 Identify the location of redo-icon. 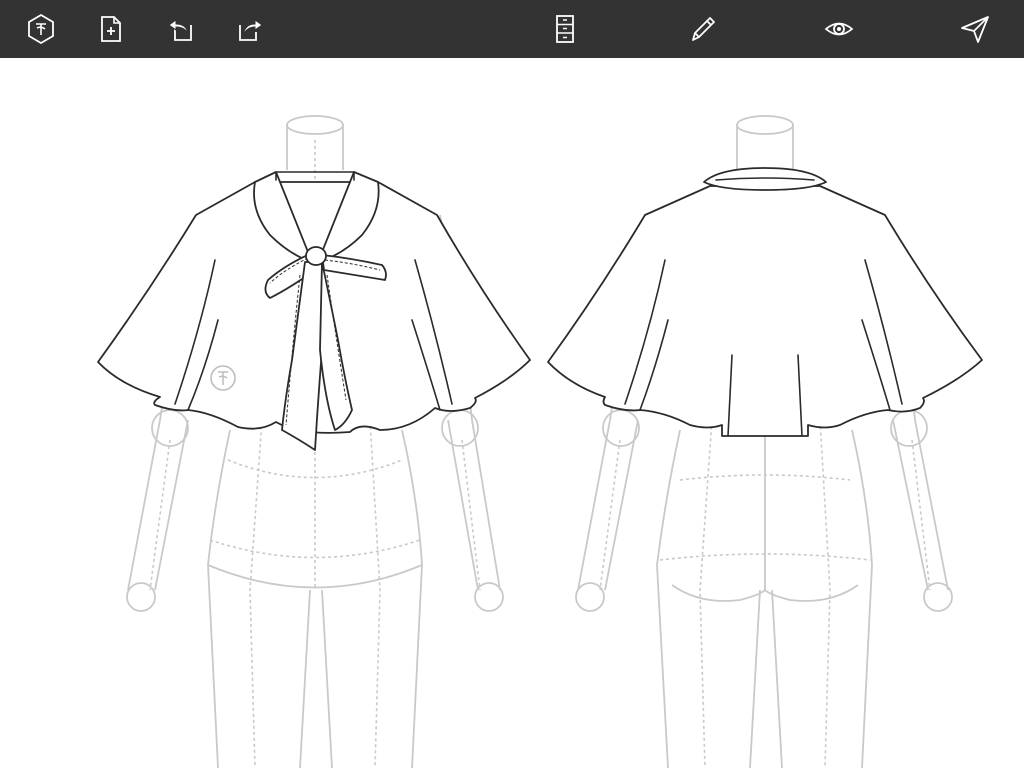
(251, 30).